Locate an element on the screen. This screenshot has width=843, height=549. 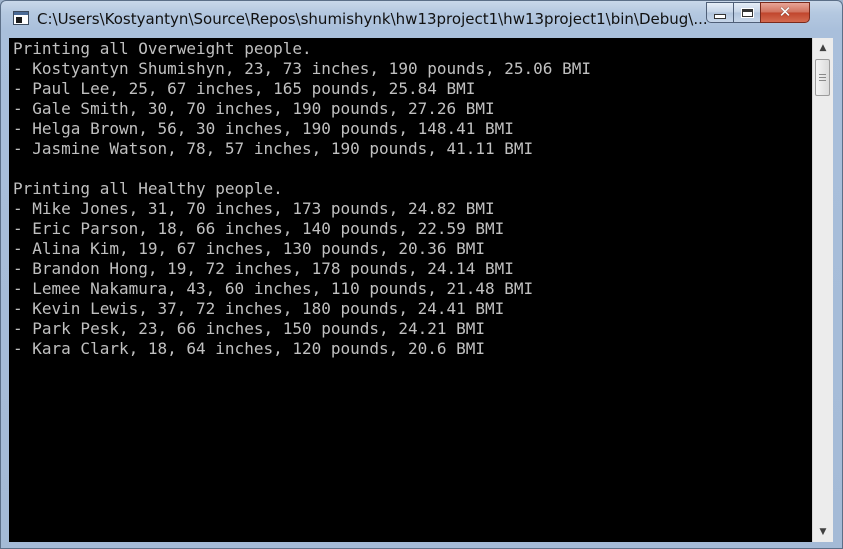
vertical-scrollbar: ▲ ▼ is located at coordinates (822, 290).